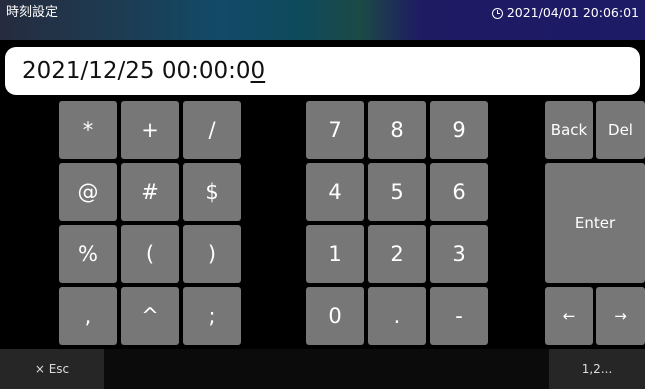 The image size is (645, 389). Describe the element at coordinates (497, 13) in the screenshot. I see `clock-icon` at that location.